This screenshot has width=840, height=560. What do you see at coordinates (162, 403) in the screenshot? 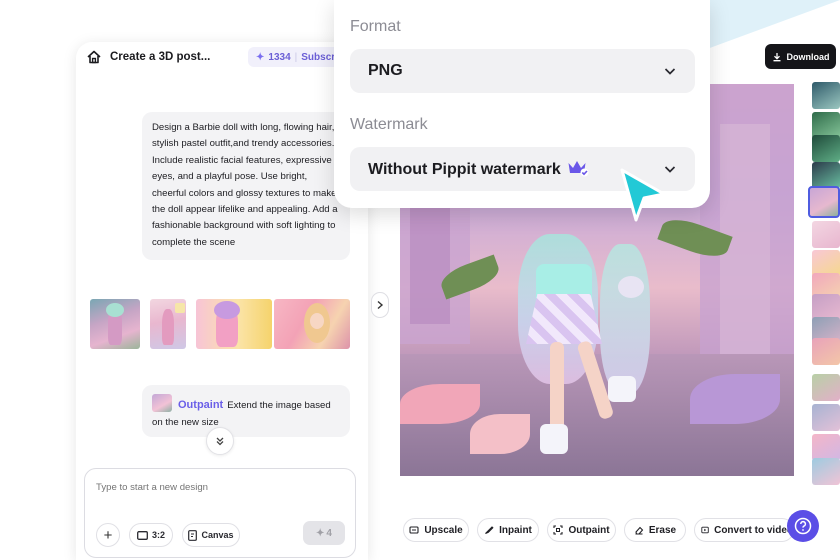
I see `outpaint-thumbnail` at bounding box center [162, 403].